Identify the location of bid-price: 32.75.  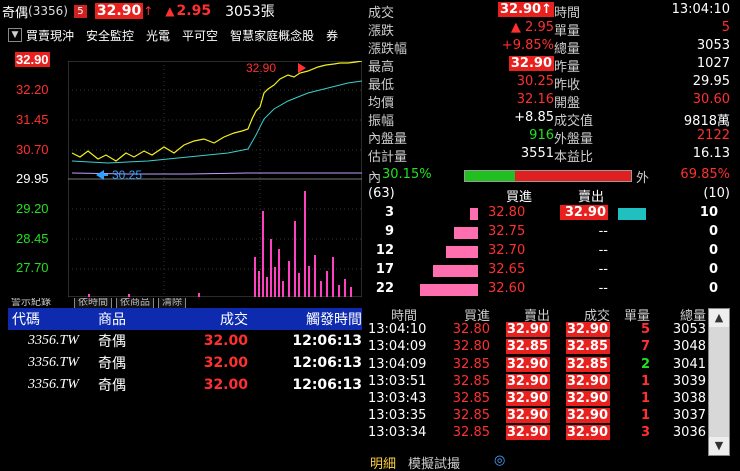
(506, 231).